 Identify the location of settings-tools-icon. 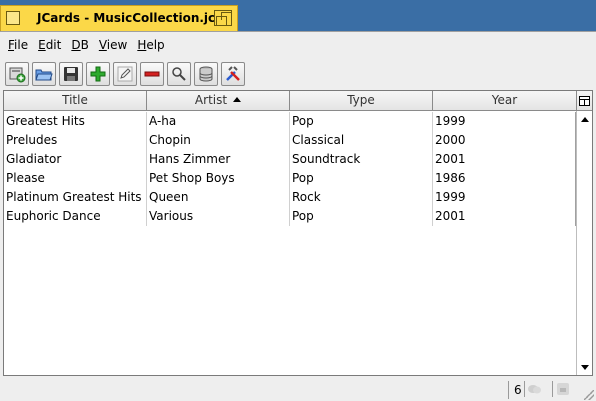
(233, 73).